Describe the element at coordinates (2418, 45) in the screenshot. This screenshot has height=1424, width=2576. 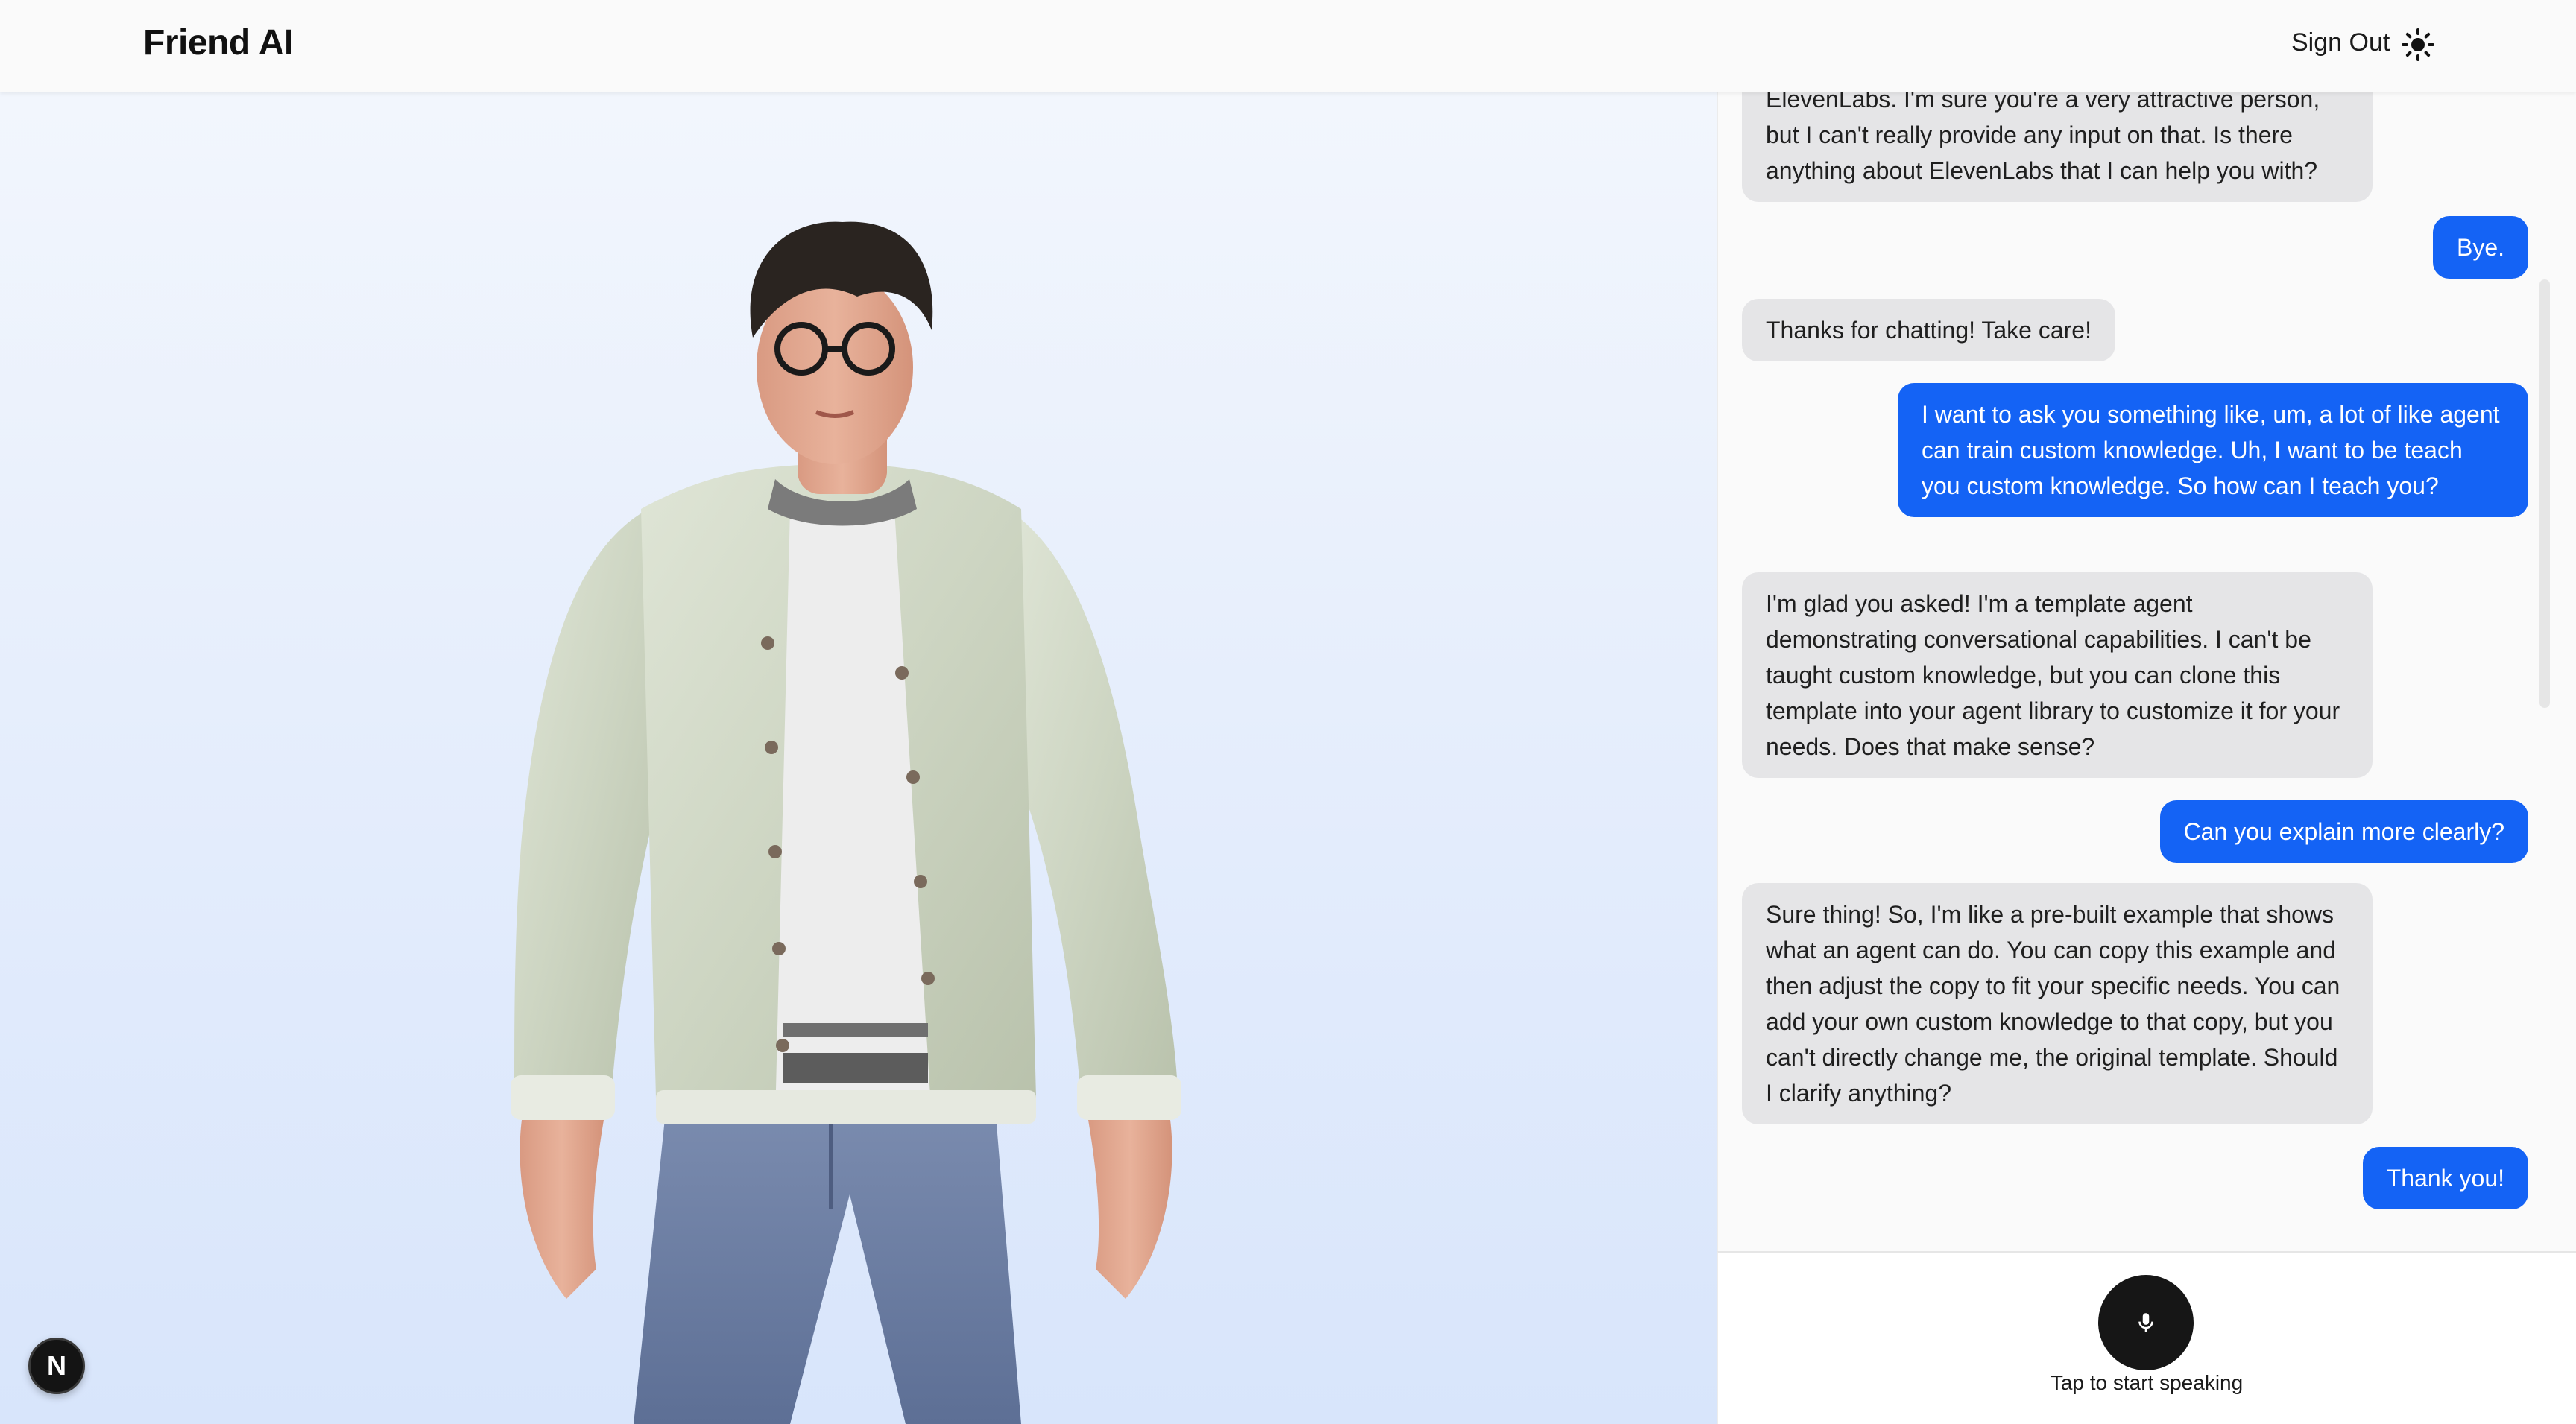
I see `sun-icon` at that location.